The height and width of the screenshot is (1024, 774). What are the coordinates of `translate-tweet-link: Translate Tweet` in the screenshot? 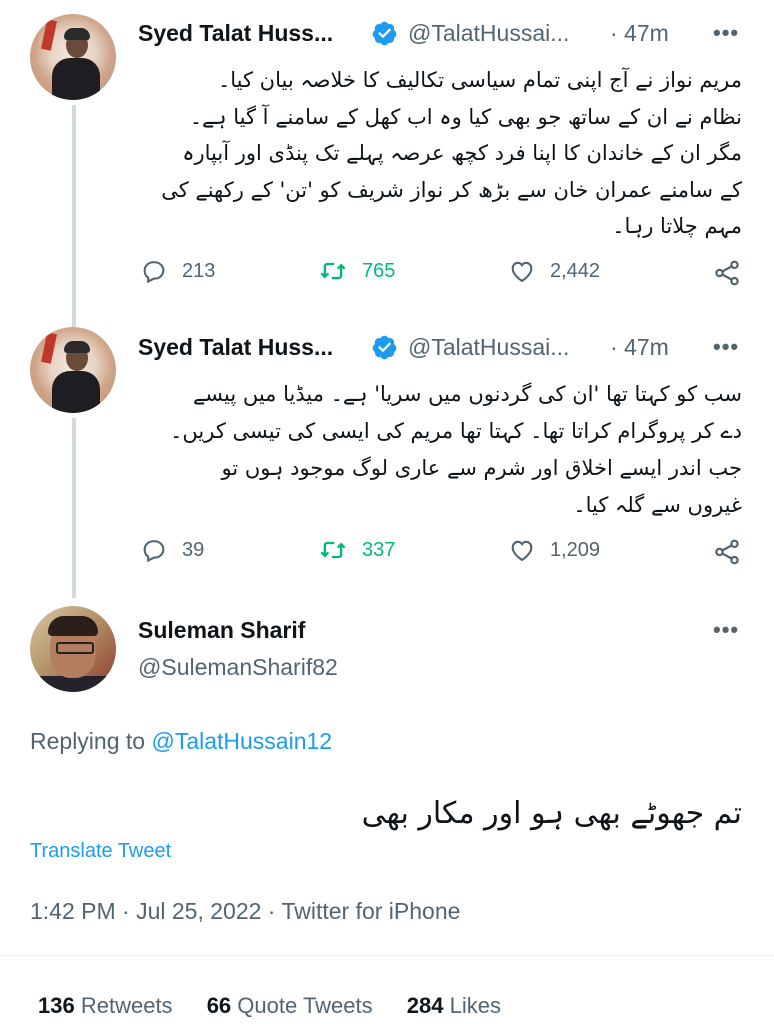 It's located at (100, 851).